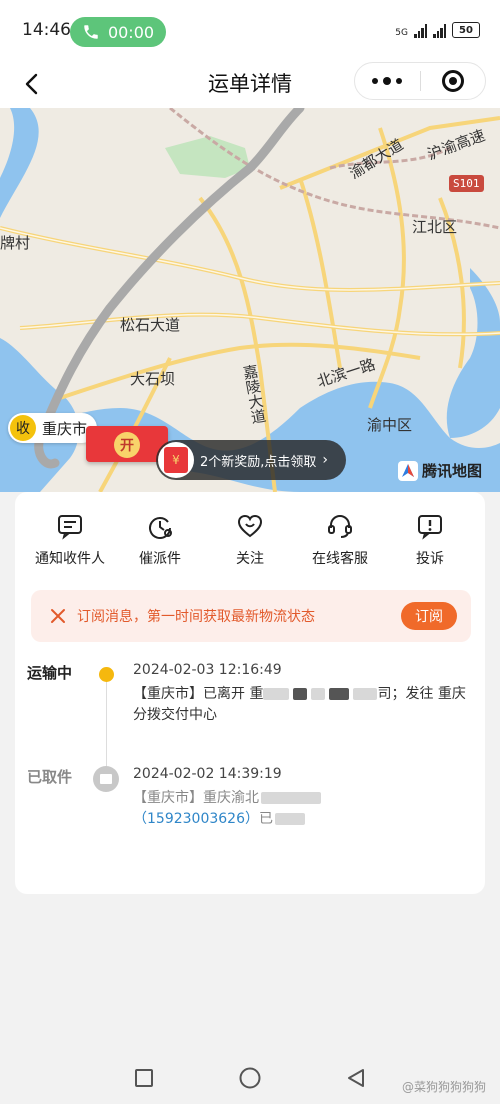 Image resolution: width=500 pixels, height=1104 pixels. I want to click on receiver-pin: 收 重庆市, so click(53, 428).